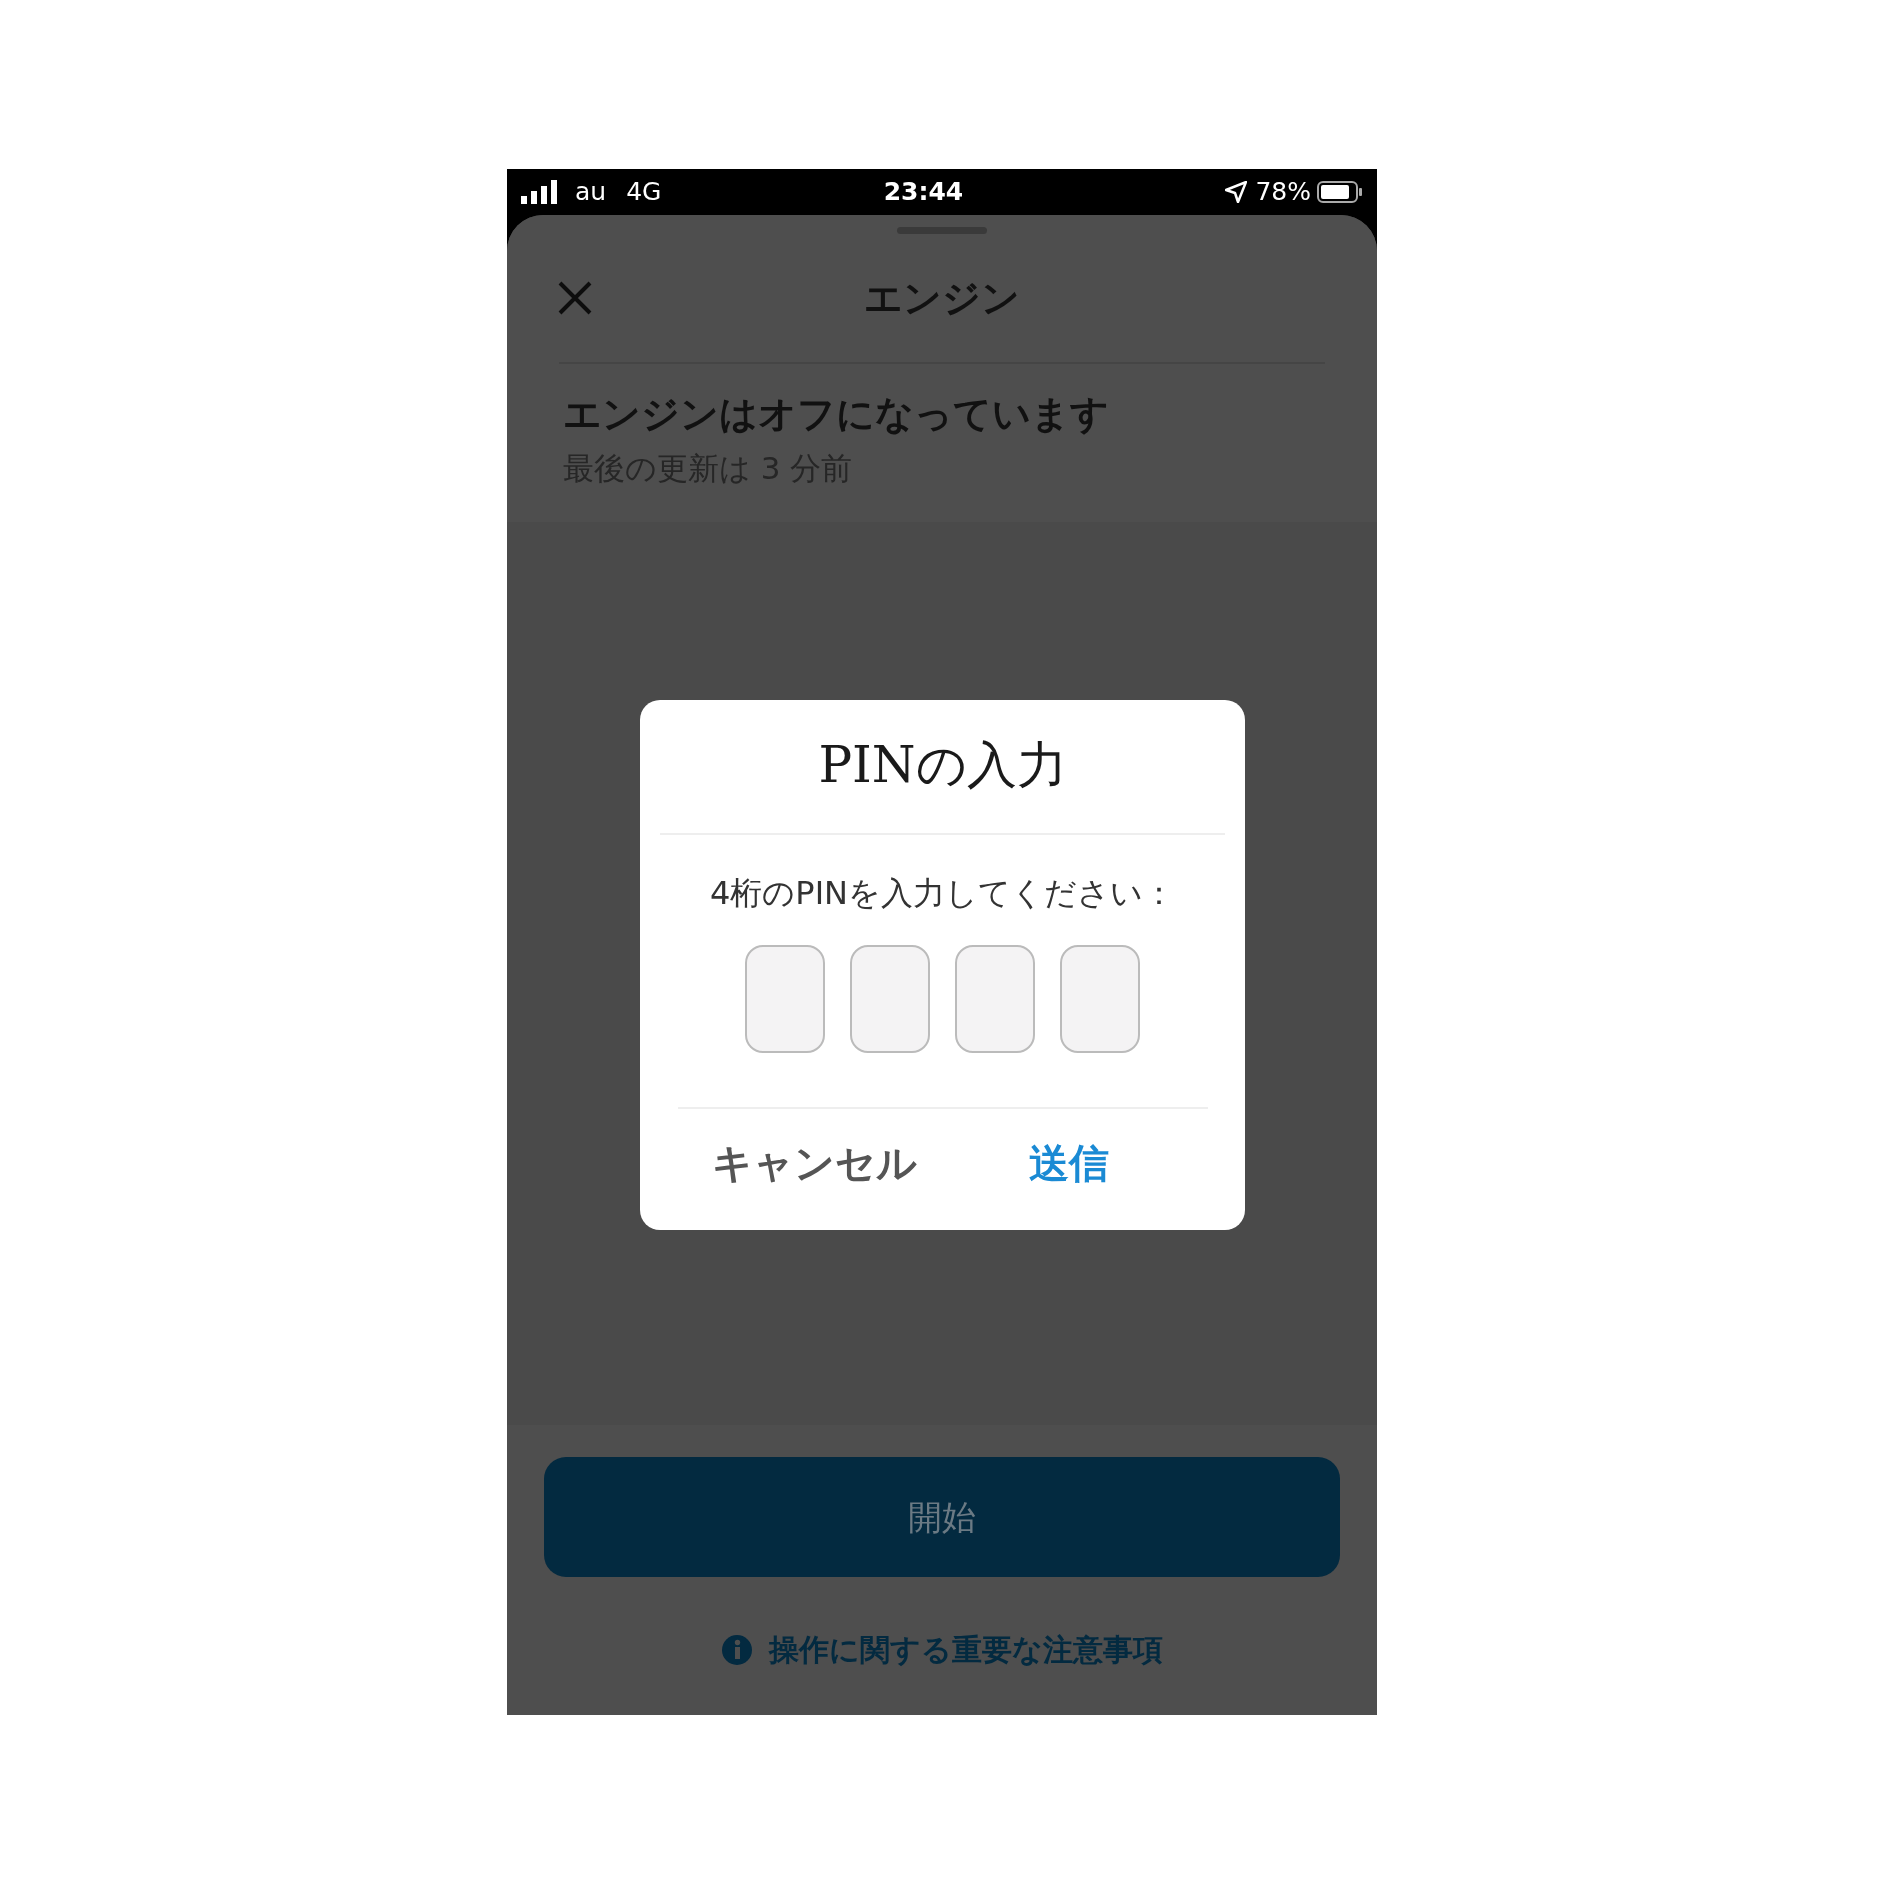 The width and height of the screenshot is (1884, 1884). Describe the element at coordinates (591, 192) in the screenshot. I see `carrier-name: au` at that location.